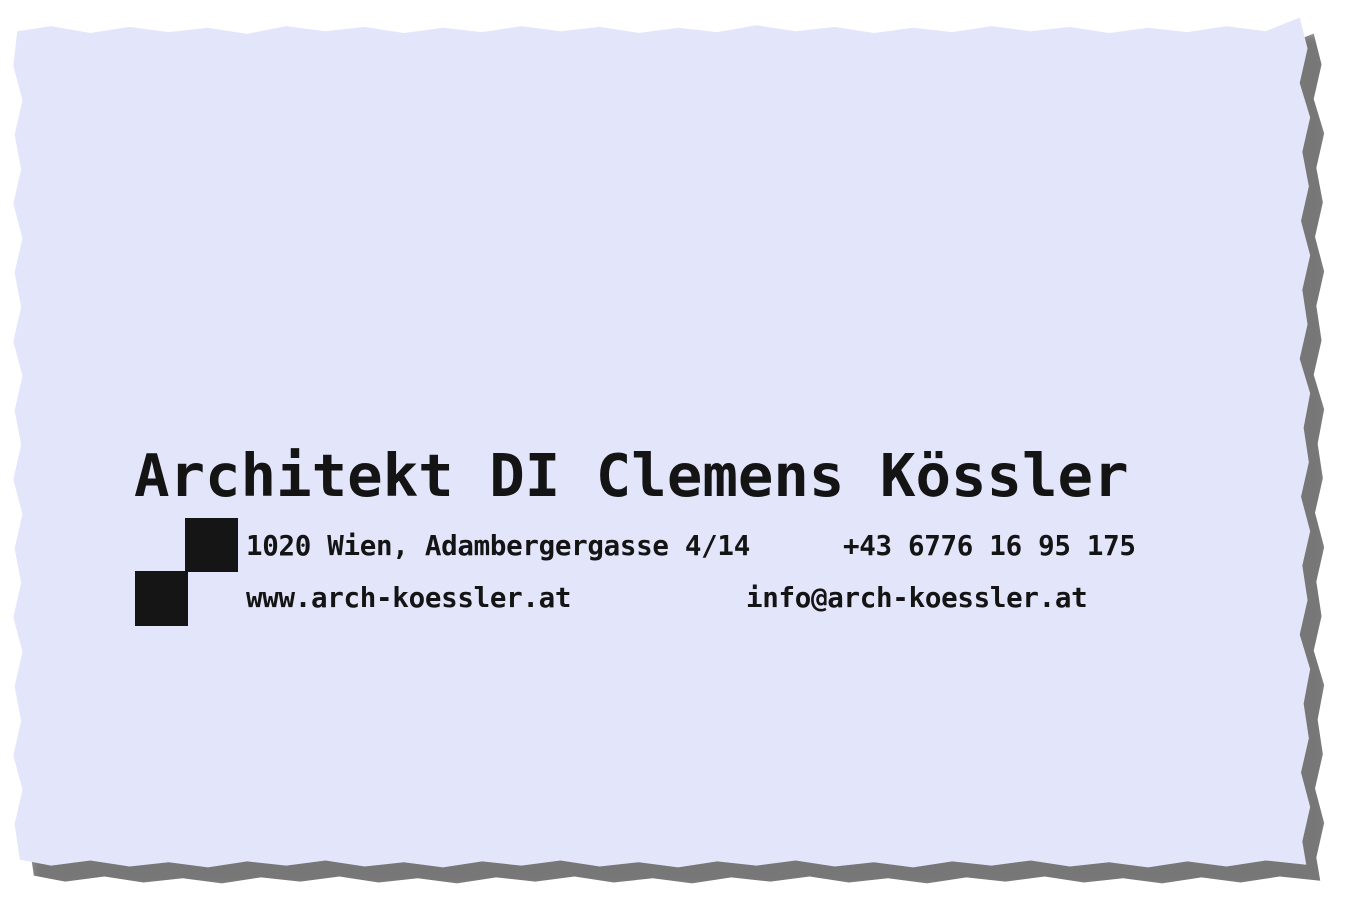 Image resolution: width=1354 pixels, height=916 pixels. I want to click on email-link: info@arch-koessler.at, so click(917, 598).